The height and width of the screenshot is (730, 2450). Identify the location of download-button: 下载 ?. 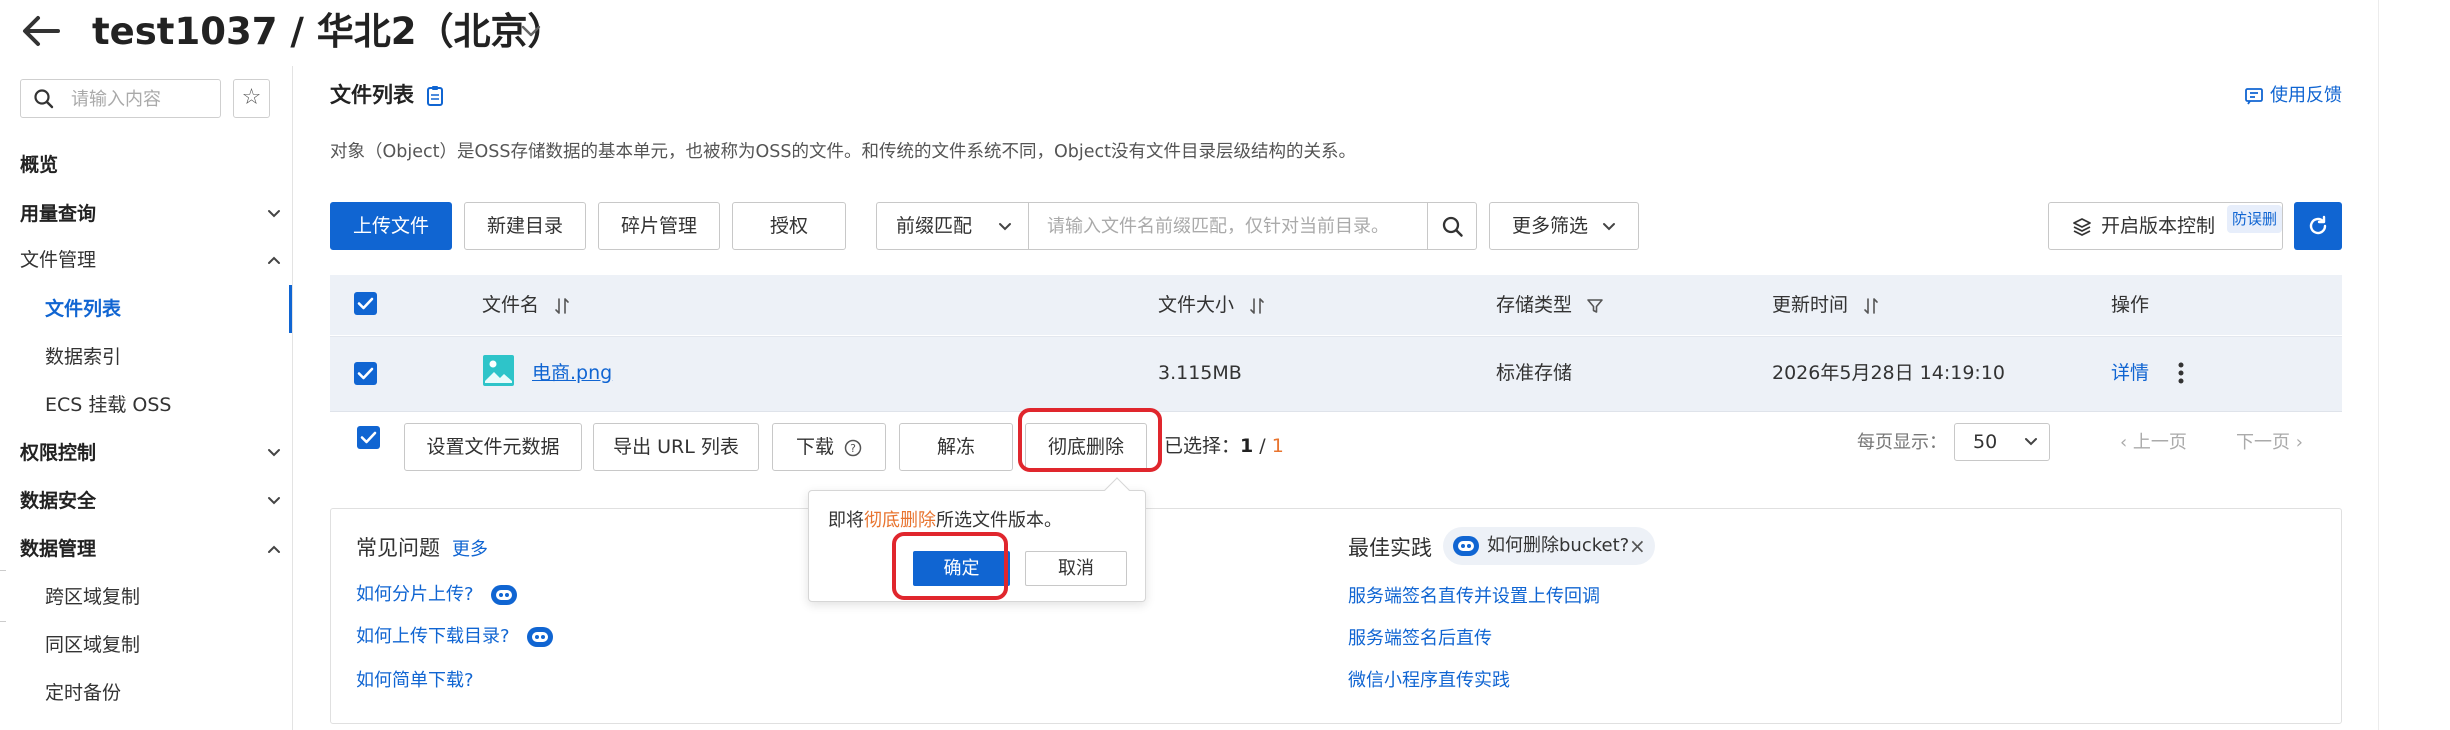
(829, 447).